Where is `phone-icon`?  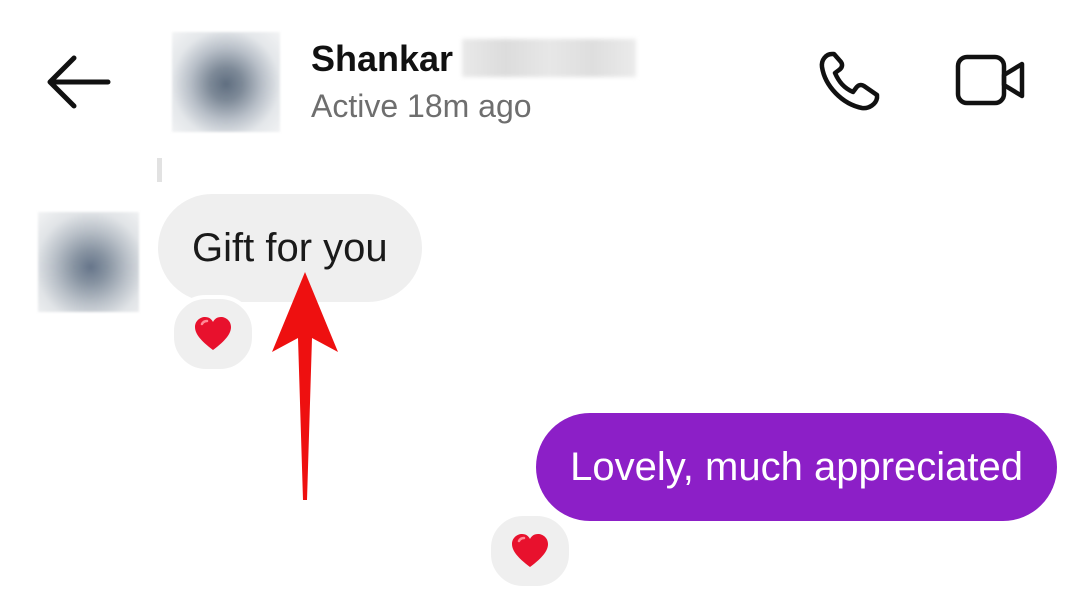 phone-icon is located at coordinates (849, 81).